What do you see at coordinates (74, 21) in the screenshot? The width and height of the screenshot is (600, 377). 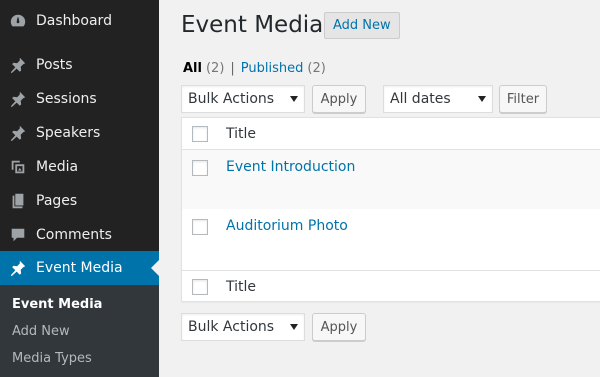 I see `menu-label: Dashboard` at bounding box center [74, 21].